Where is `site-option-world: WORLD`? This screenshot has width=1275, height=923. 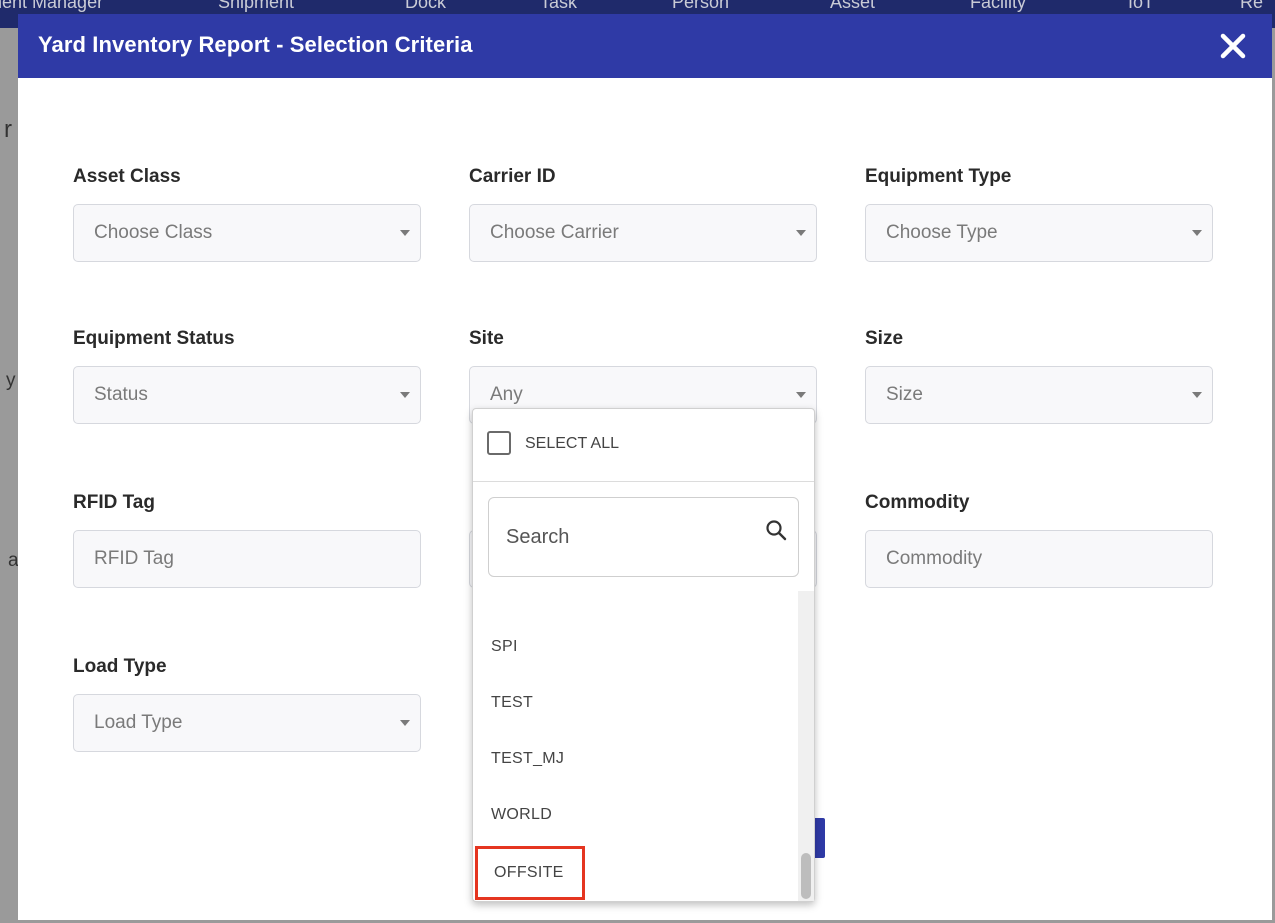 site-option-world: WORLD is located at coordinates (521, 815).